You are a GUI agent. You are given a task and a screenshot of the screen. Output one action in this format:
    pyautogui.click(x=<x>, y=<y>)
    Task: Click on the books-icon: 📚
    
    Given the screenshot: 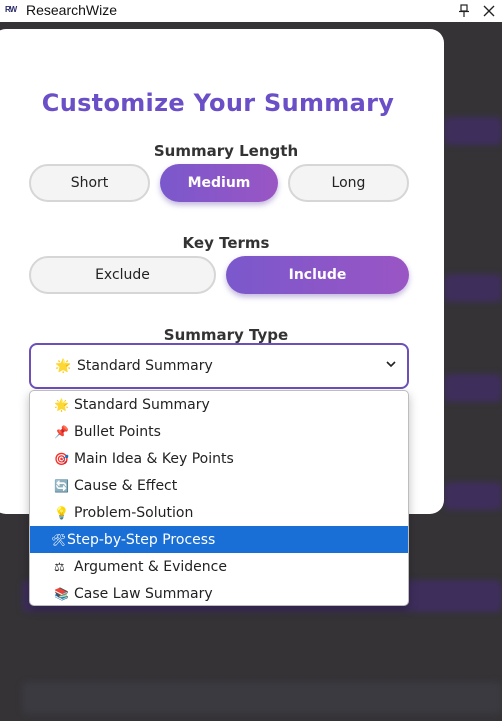 What is the action you would take?
    pyautogui.click(x=61, y=593)
    